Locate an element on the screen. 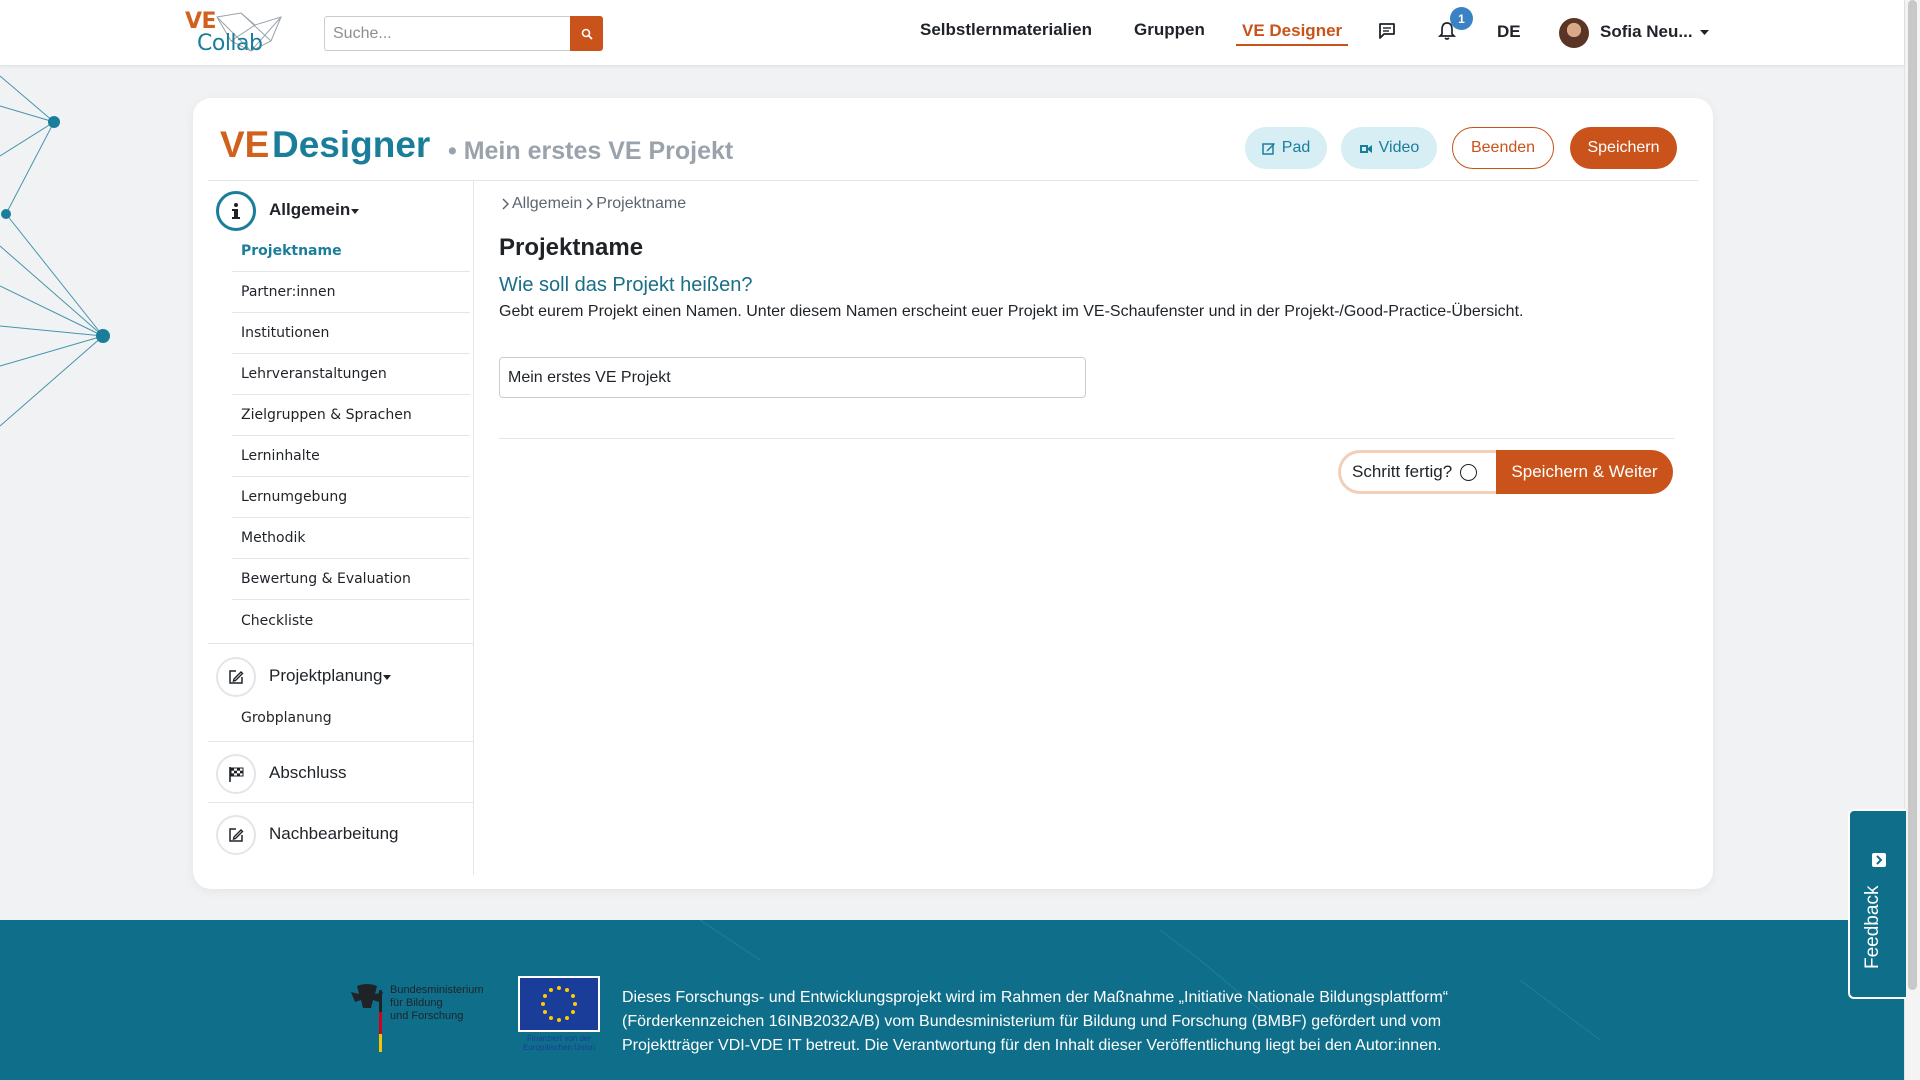 The width and height of the screenshot is (1920, 1080). sidebar-section-nachbearbeitung: Nachbearbeitung is located at coordinates (341, 835).